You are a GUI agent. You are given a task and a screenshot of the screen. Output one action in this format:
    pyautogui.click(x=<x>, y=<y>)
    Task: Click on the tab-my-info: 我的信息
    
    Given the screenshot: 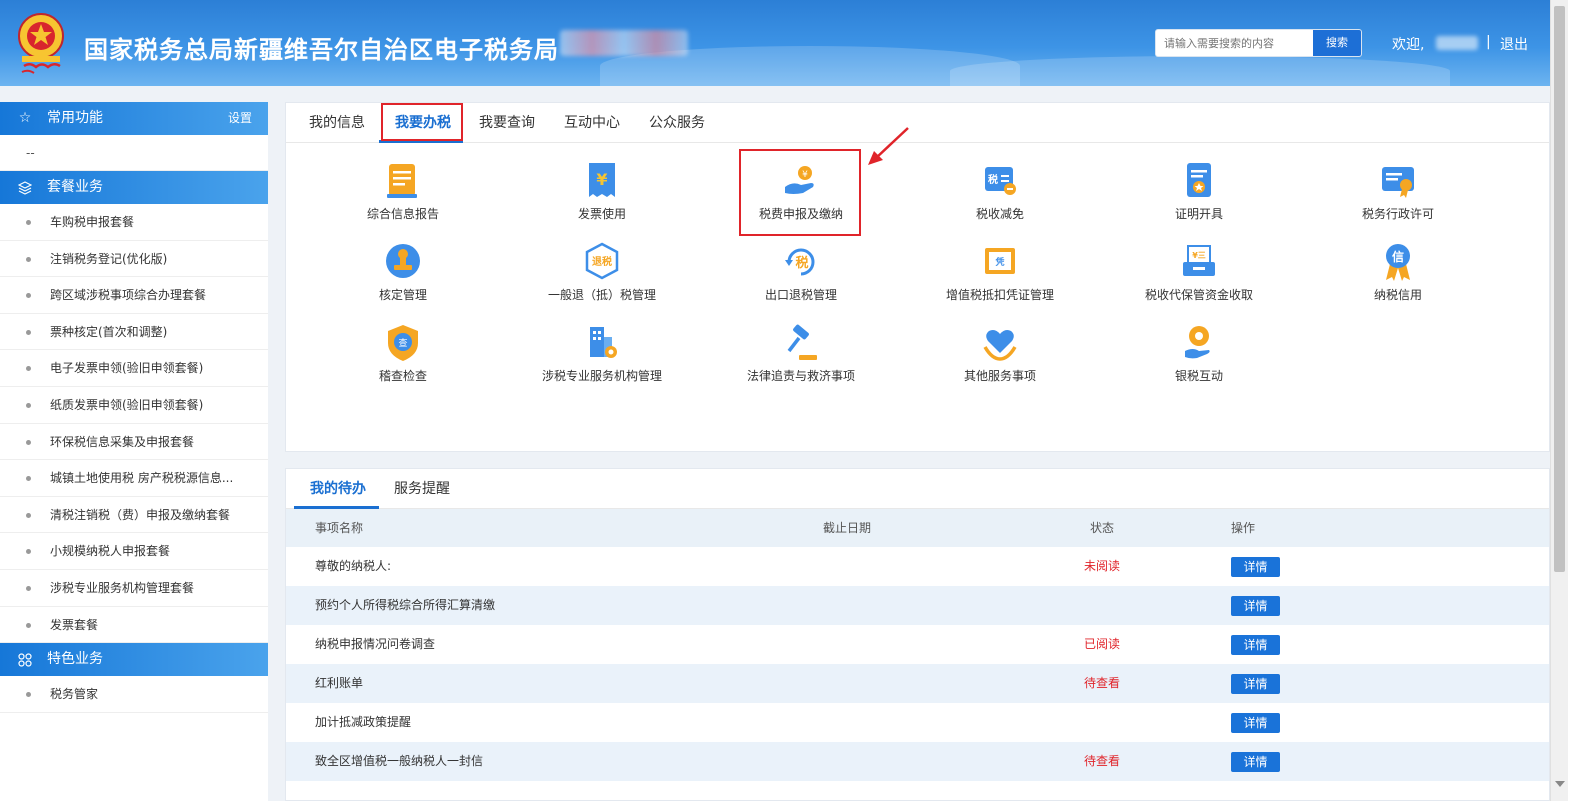 What is the action you would take?
    pyautogui.click(x=337, y=123)
    